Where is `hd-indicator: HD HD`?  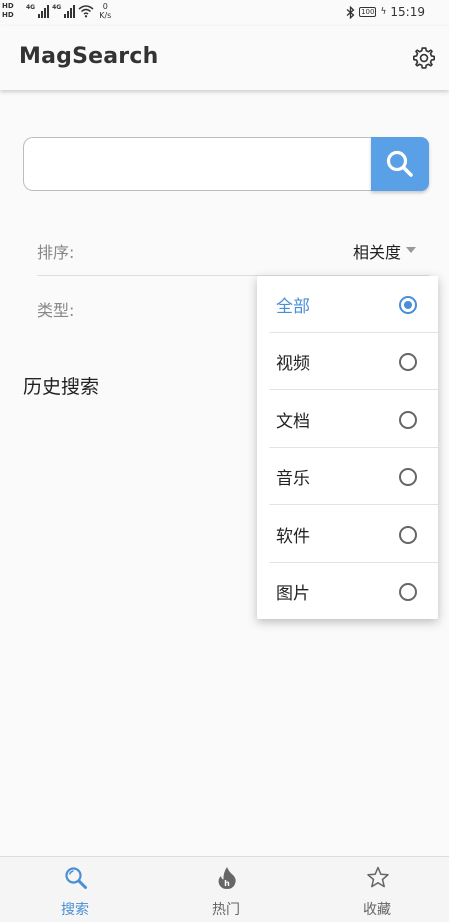
hd-indicator: HD HD is located at coordinates (8, 11).